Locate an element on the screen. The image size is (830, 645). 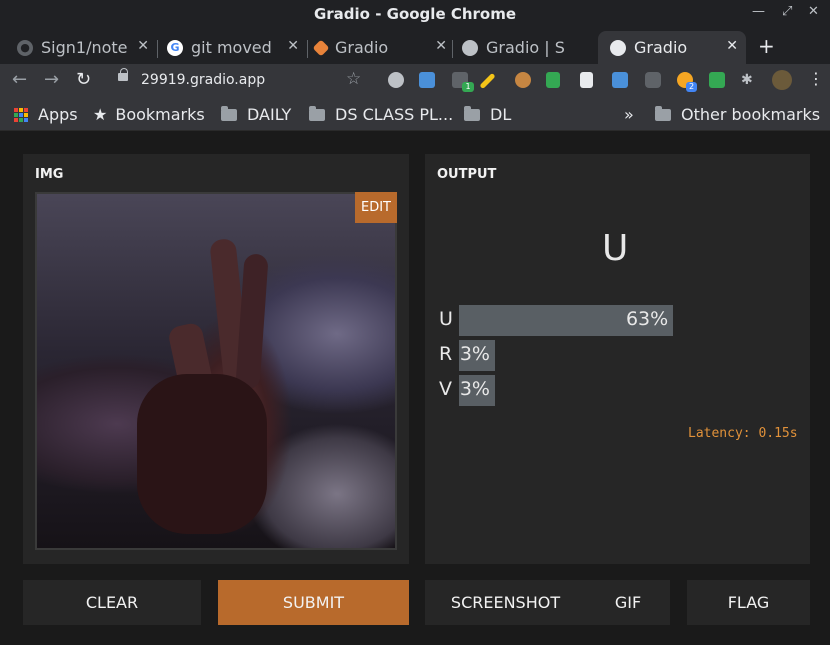
tab-gradio-1: Gradio ✕ is located at coordinates (383, 47).